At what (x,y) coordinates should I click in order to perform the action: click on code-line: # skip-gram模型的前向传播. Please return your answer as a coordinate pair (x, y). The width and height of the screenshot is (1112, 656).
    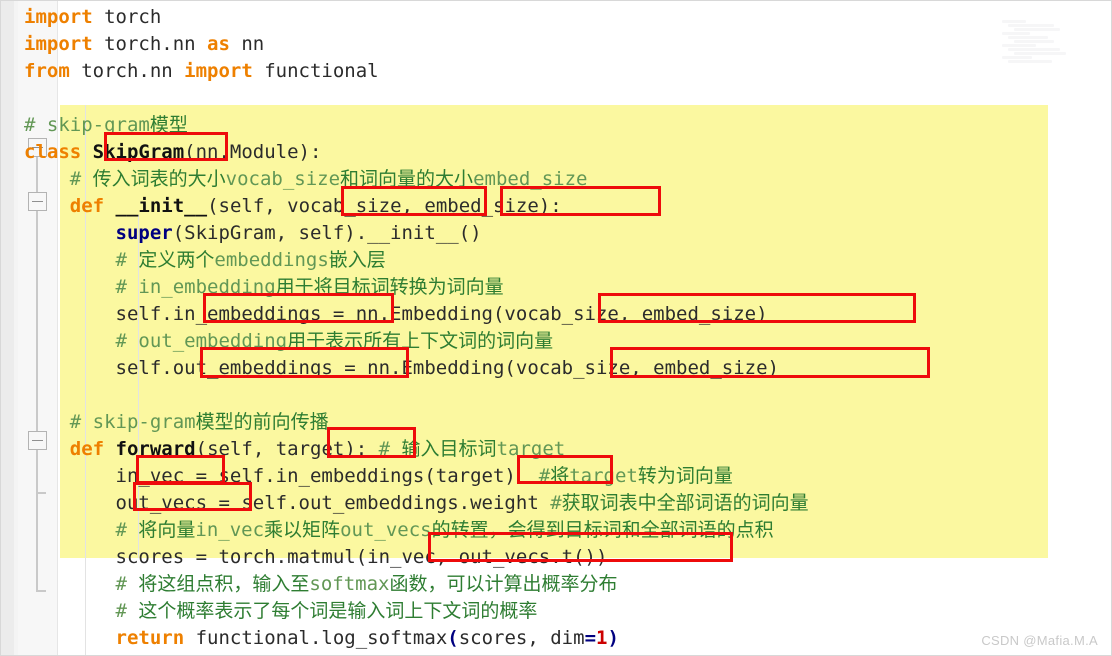
    Looking at the image, I should click on (176, 422).